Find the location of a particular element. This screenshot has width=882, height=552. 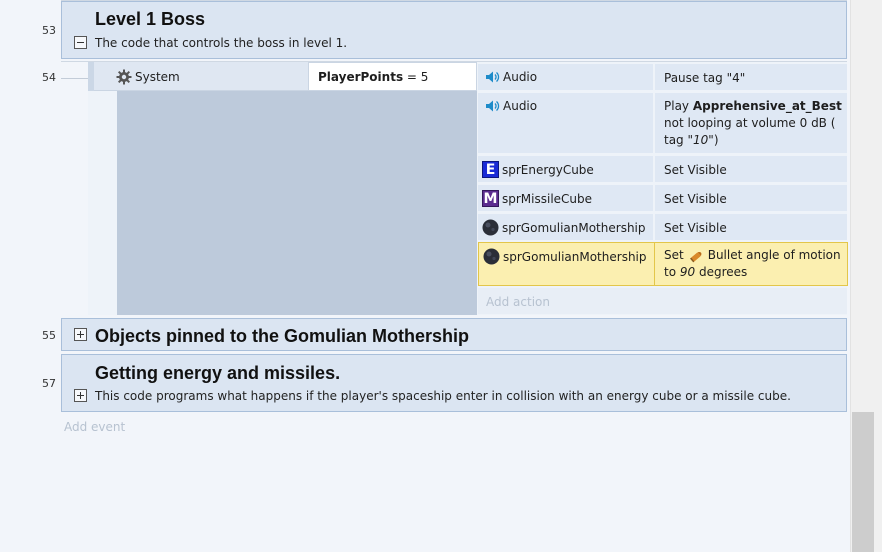

condition-cell: PlayerPoints = 5 is located at coordinates (392, 76).